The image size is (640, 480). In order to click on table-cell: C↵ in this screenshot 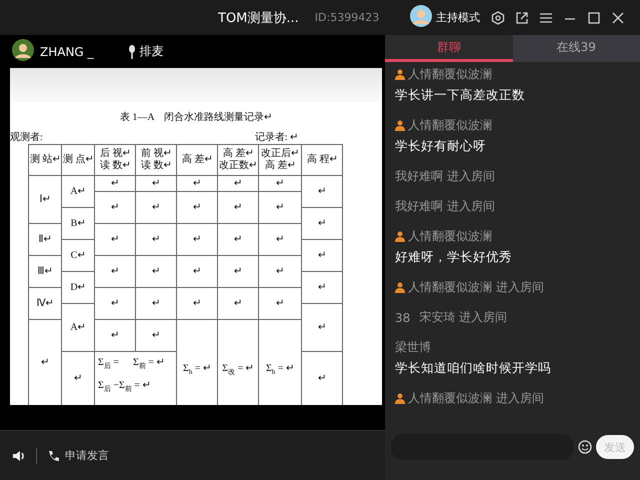, I will do `click(78, 255)`.